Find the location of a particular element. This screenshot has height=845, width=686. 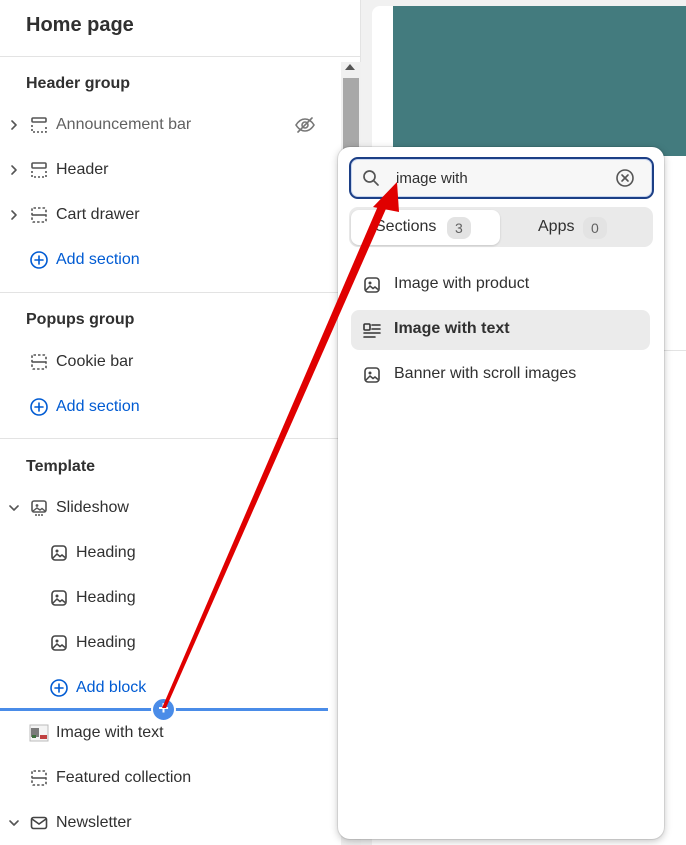

section-label: Newsletter is located at coordinates (94, 822).